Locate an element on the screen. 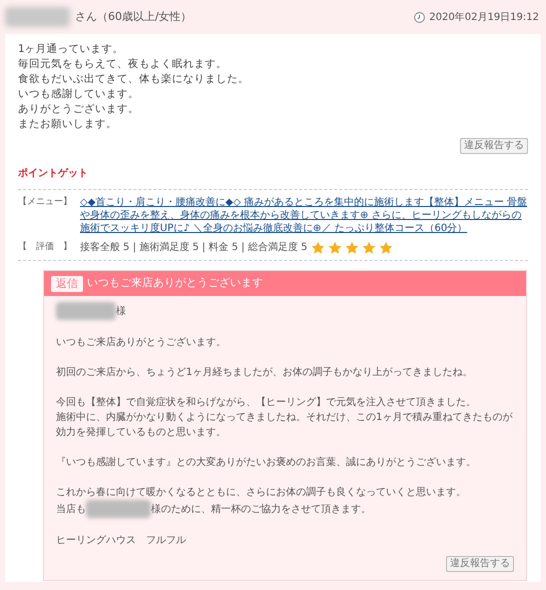 The image size is (546, 590). reply-badge: 返信 is located at coordinates (67, 284).